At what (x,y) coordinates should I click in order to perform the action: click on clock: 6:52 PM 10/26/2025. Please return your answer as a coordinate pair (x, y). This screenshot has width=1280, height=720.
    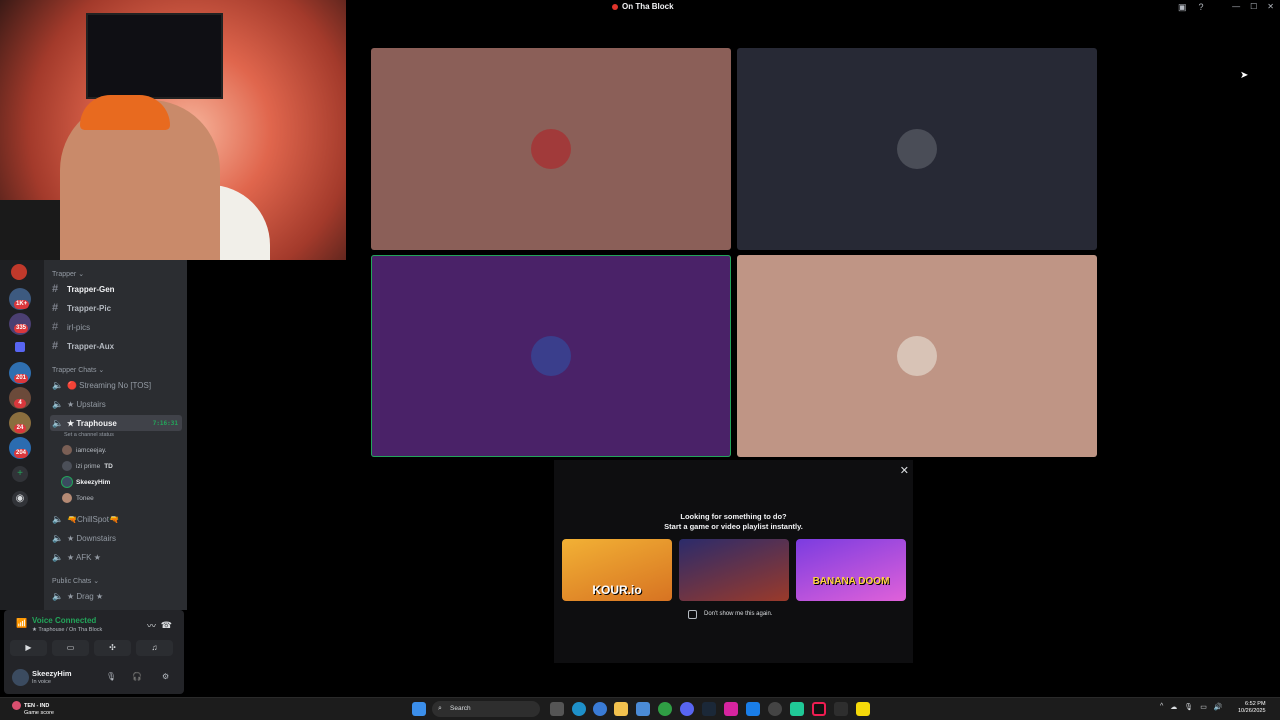
    Looking at the image, I should click on (1252, 708).